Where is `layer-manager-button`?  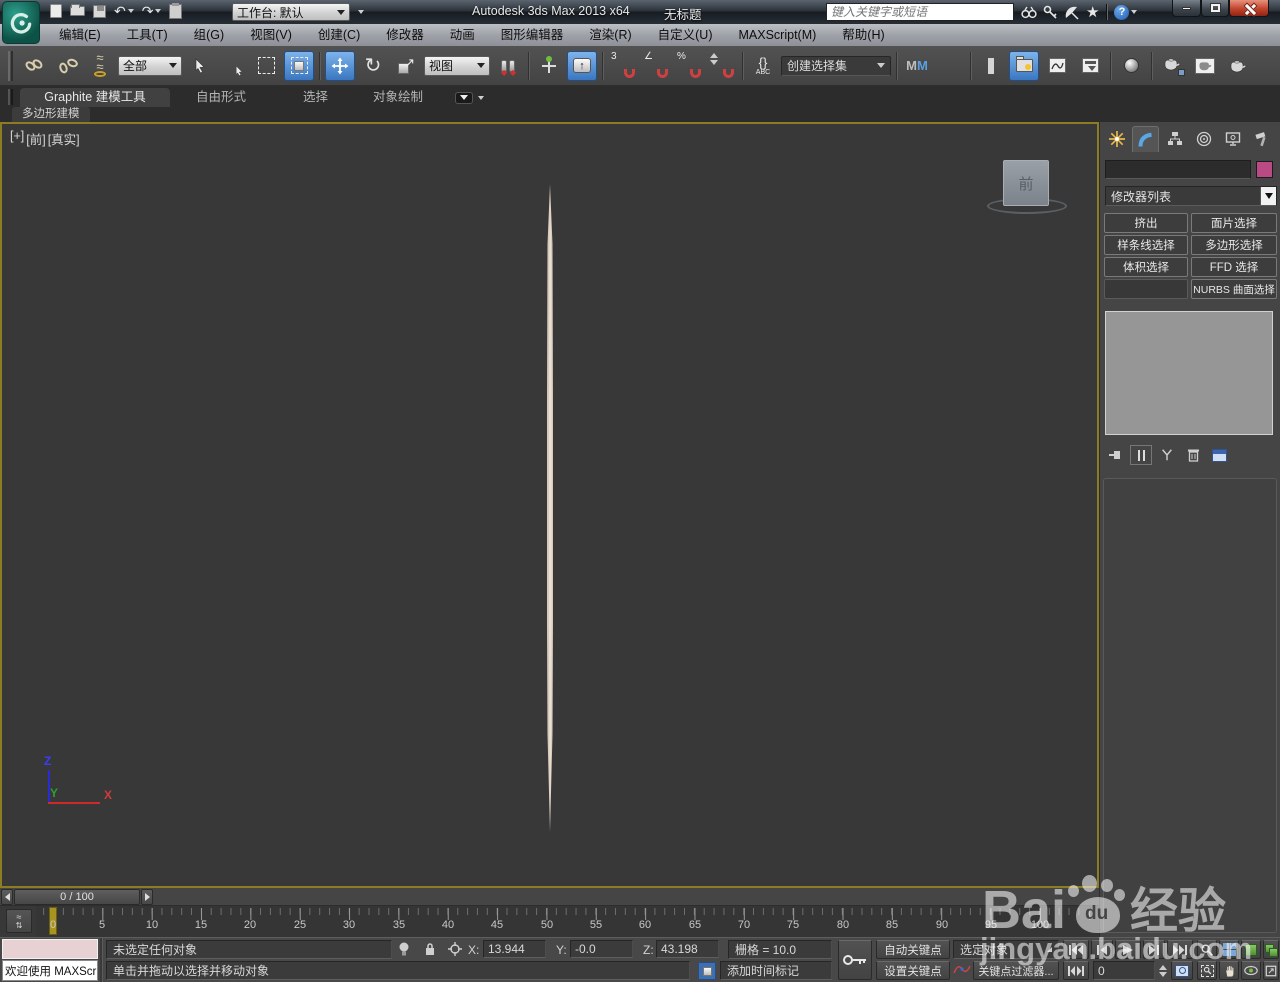 layer-manager-button is located at coordinates (991, 66).